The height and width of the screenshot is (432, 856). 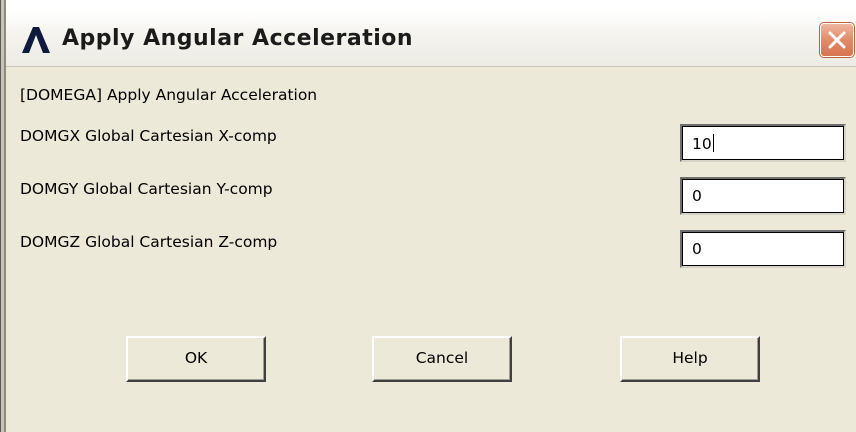 What do you see at coordinates (763, 196) in the screenshot?
I see `y-comp-input: 0` at bounding box center [763, 196].